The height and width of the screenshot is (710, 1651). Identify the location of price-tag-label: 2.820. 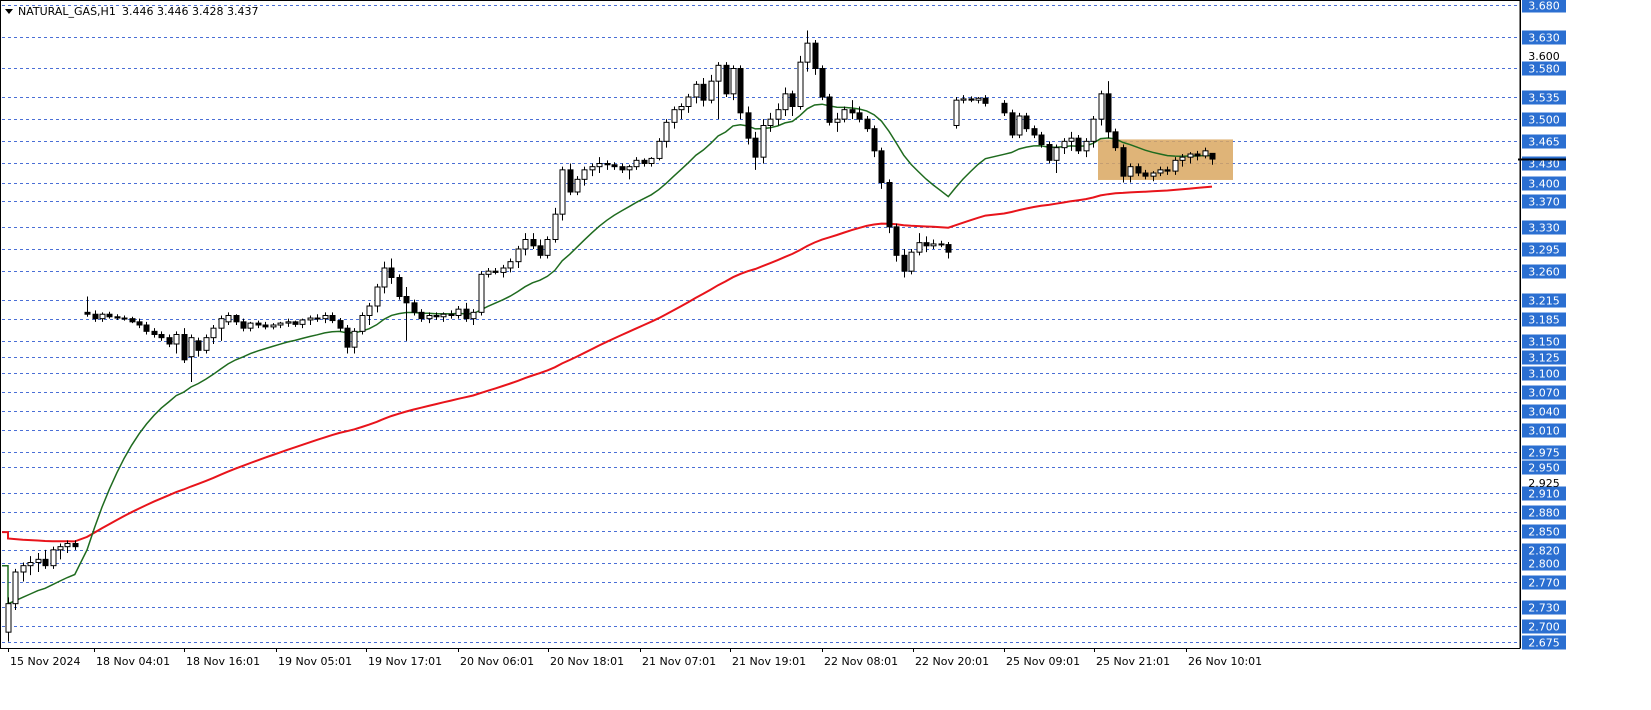
(1544, 551).